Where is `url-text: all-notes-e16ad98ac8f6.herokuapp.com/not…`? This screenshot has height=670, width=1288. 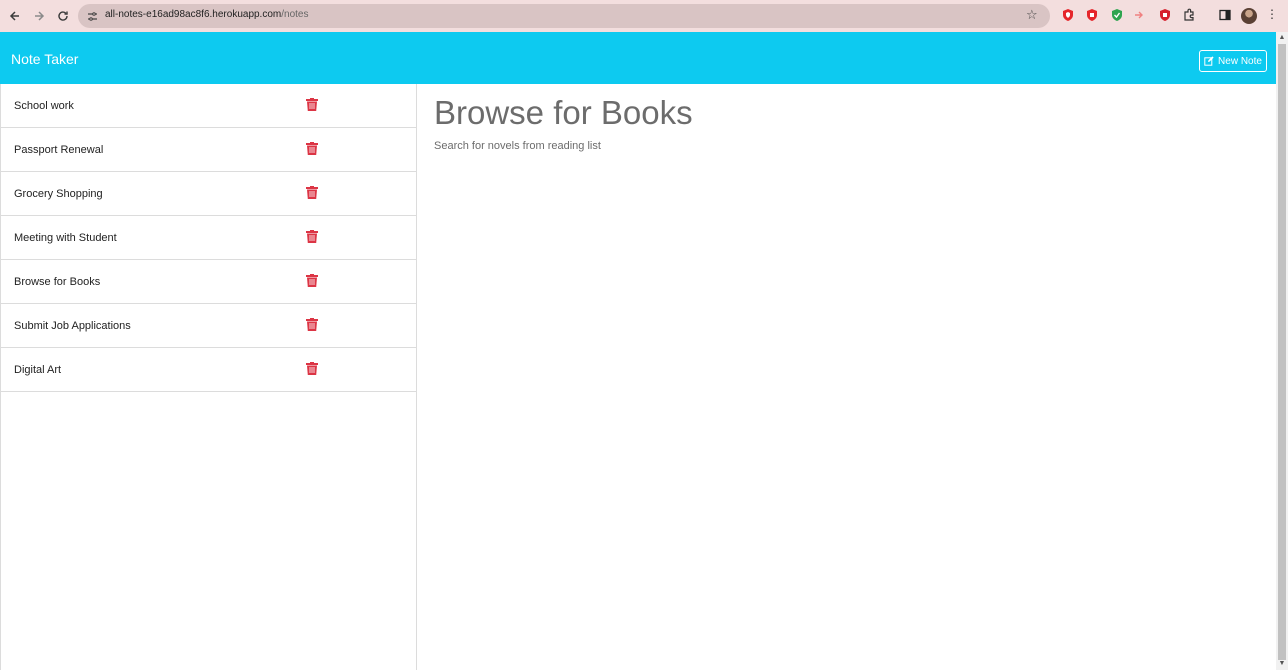 url-text: all-notes-e16ad98ac8f6.herokuapp.com/not… is located at coordinates (206, 14).